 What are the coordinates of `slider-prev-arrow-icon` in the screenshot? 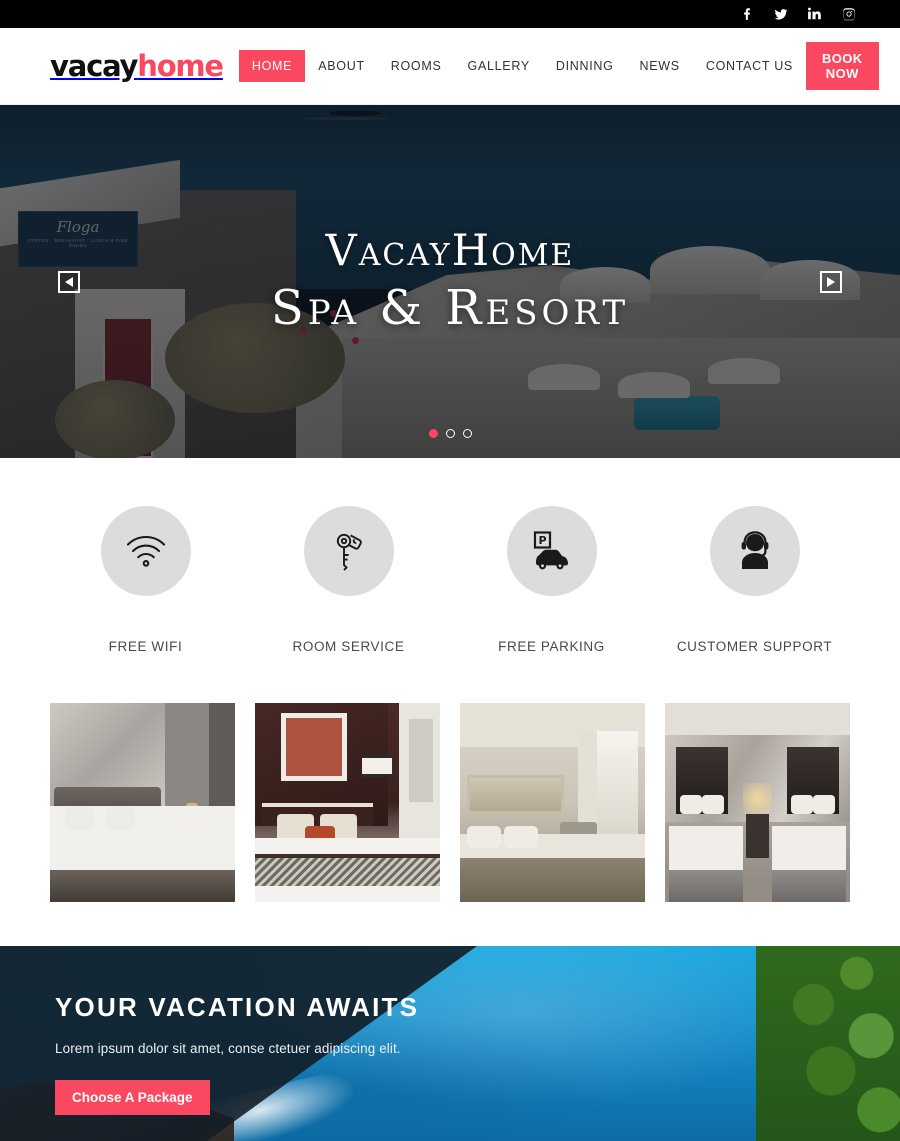 It's located at (69, 281).